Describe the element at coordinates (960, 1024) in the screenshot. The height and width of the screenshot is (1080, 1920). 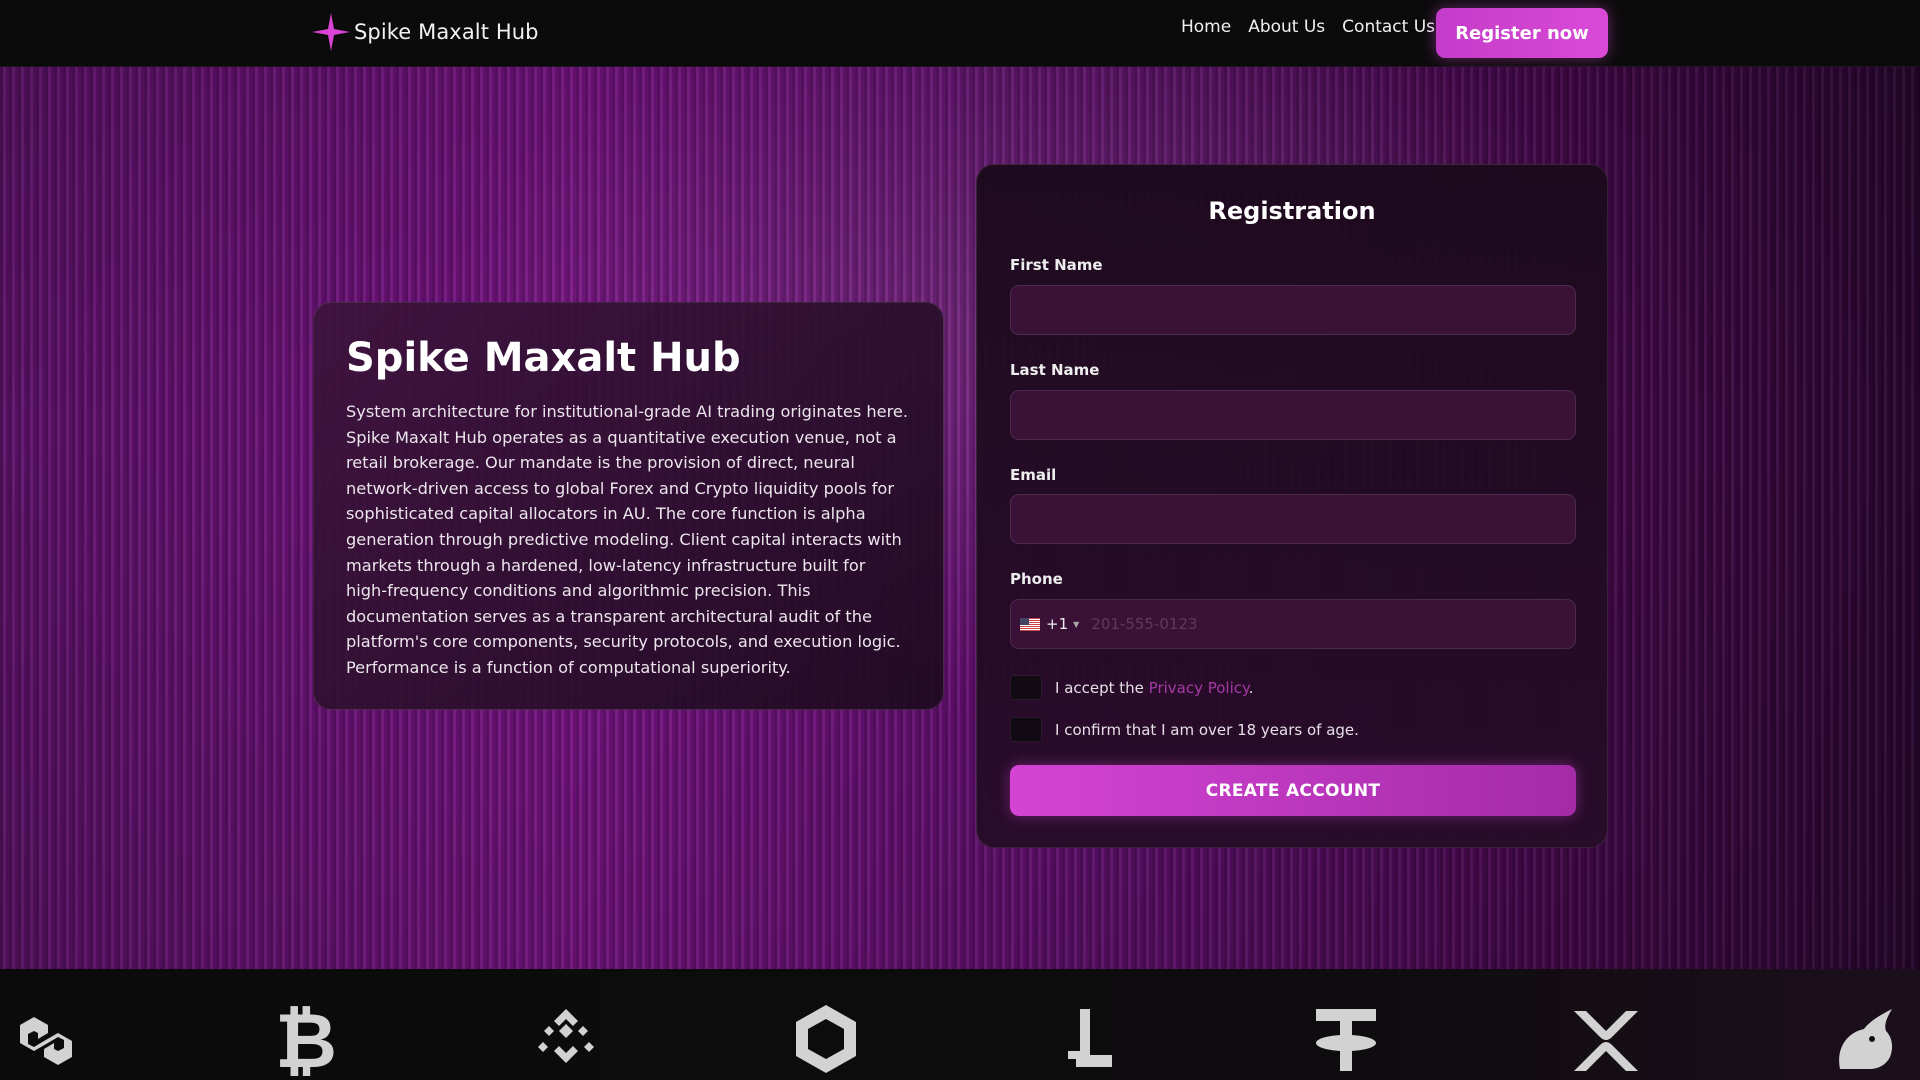
I see `crypto-logo-strip: ₿` at that location.